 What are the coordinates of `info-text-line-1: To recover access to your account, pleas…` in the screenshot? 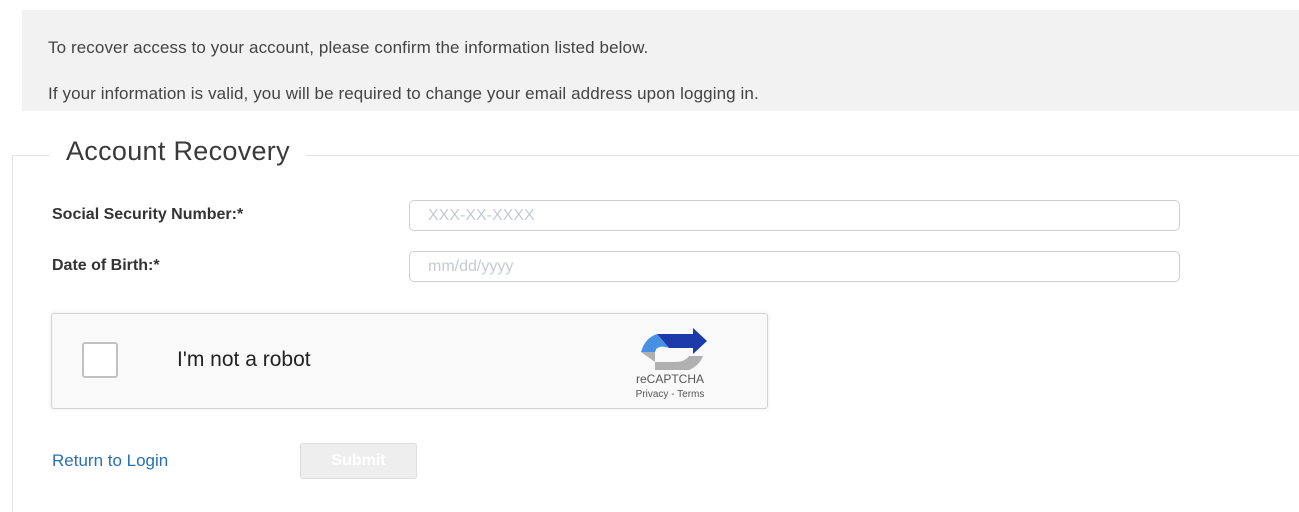 It's located at (348, 47).